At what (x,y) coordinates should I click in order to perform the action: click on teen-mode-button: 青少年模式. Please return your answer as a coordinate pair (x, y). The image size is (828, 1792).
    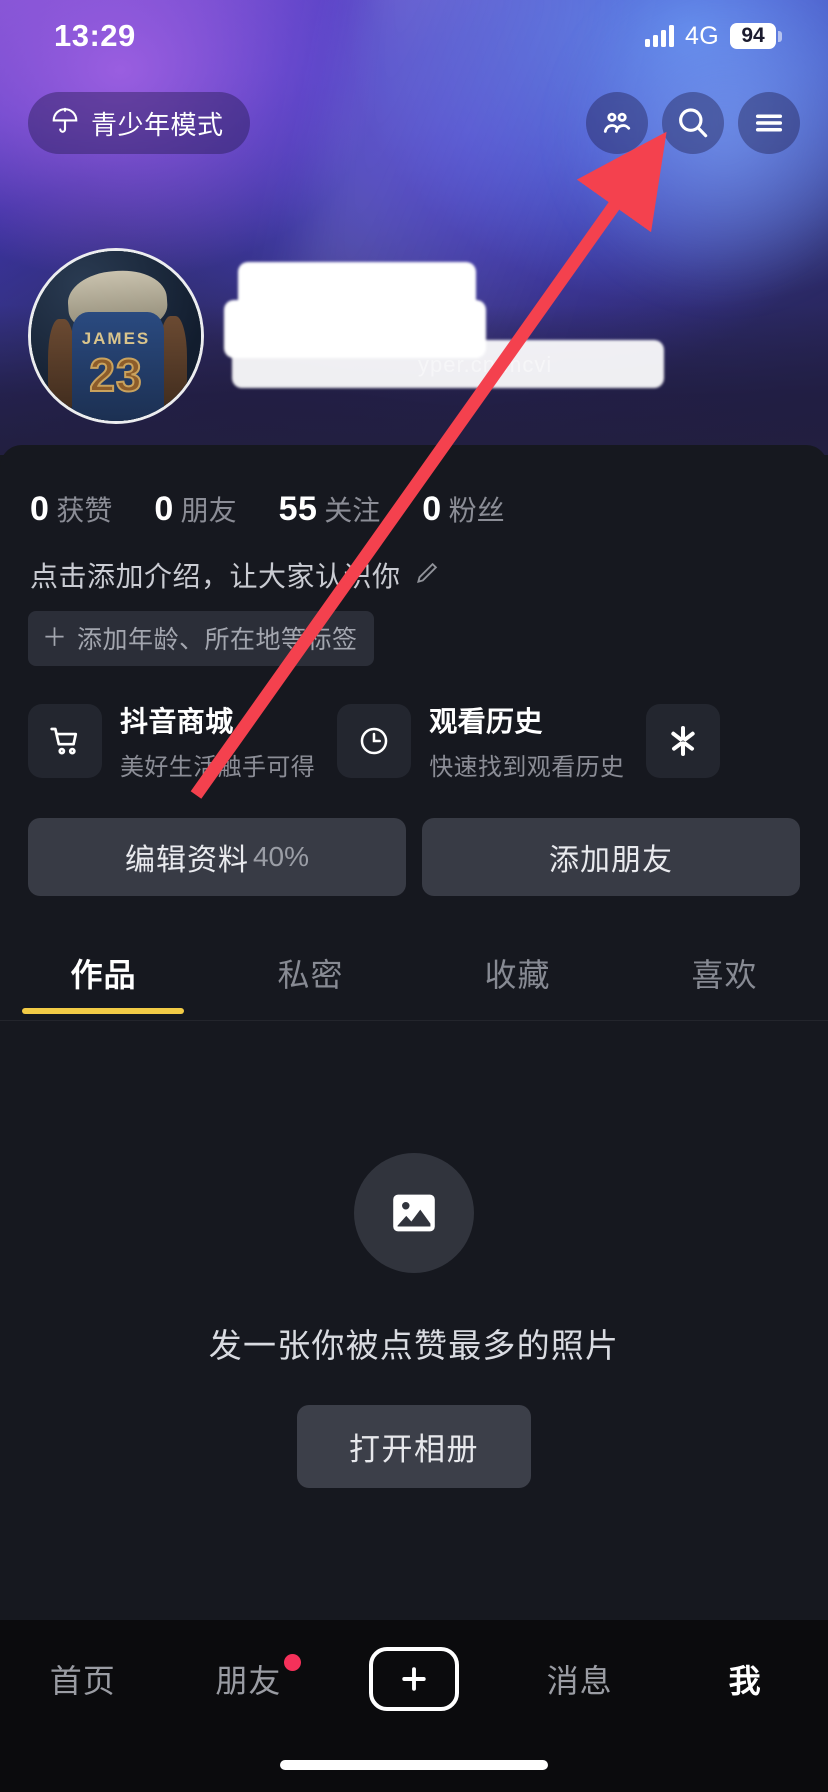
    Looking at the image, I should click on (139, 123).